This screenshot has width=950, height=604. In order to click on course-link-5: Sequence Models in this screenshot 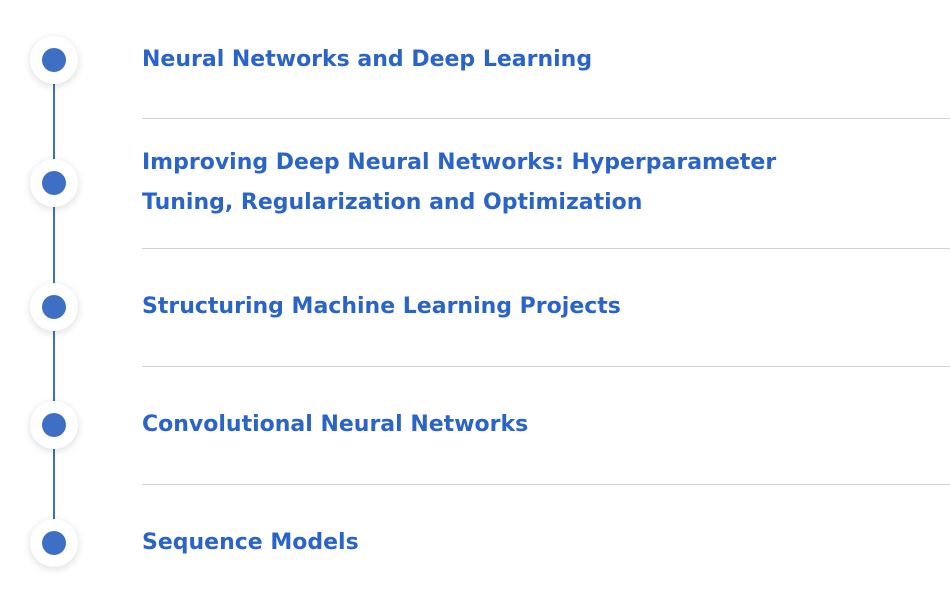, I will do `click(507, 543)`.